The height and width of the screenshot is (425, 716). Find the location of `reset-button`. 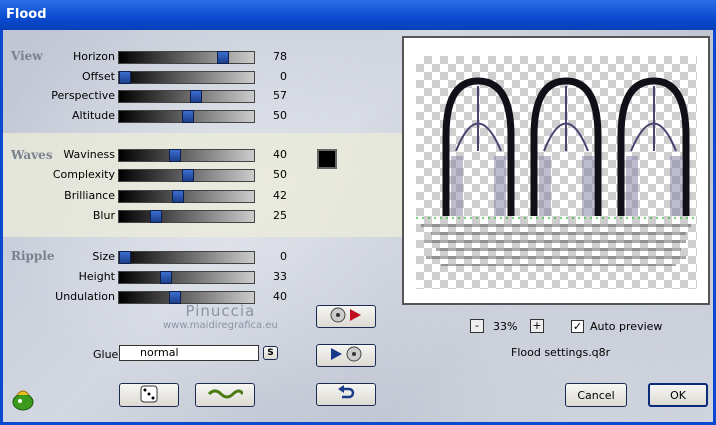

reset-button is located at coordinates (346, 394).